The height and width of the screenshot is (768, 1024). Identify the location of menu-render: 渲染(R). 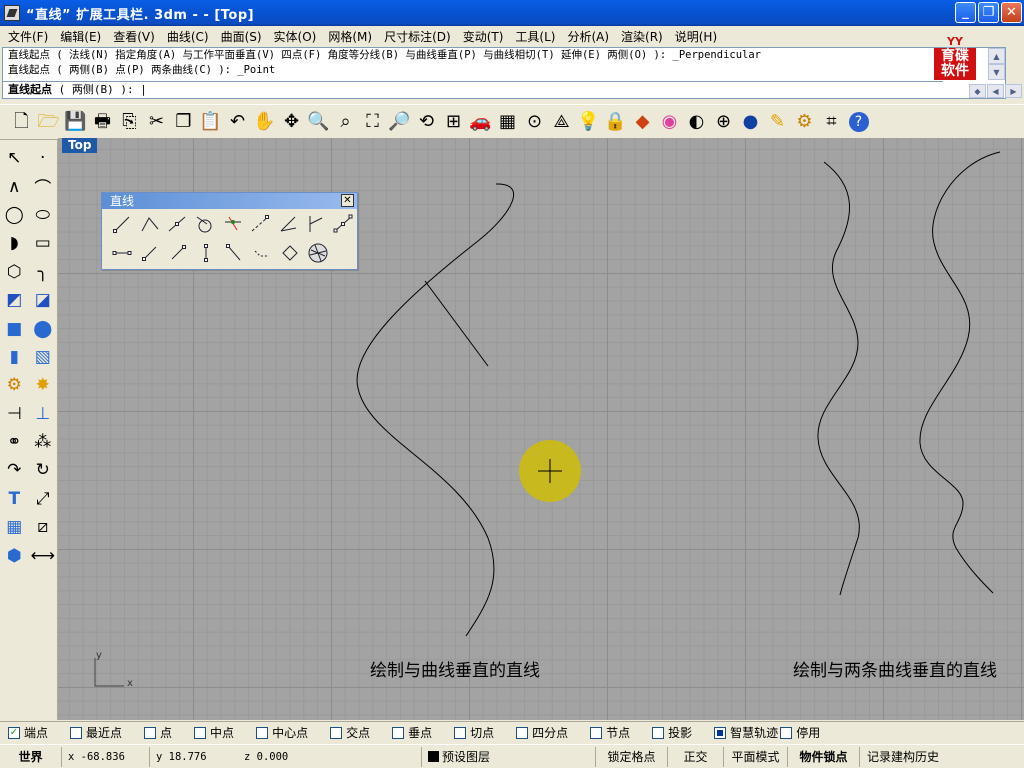
(642, 36).